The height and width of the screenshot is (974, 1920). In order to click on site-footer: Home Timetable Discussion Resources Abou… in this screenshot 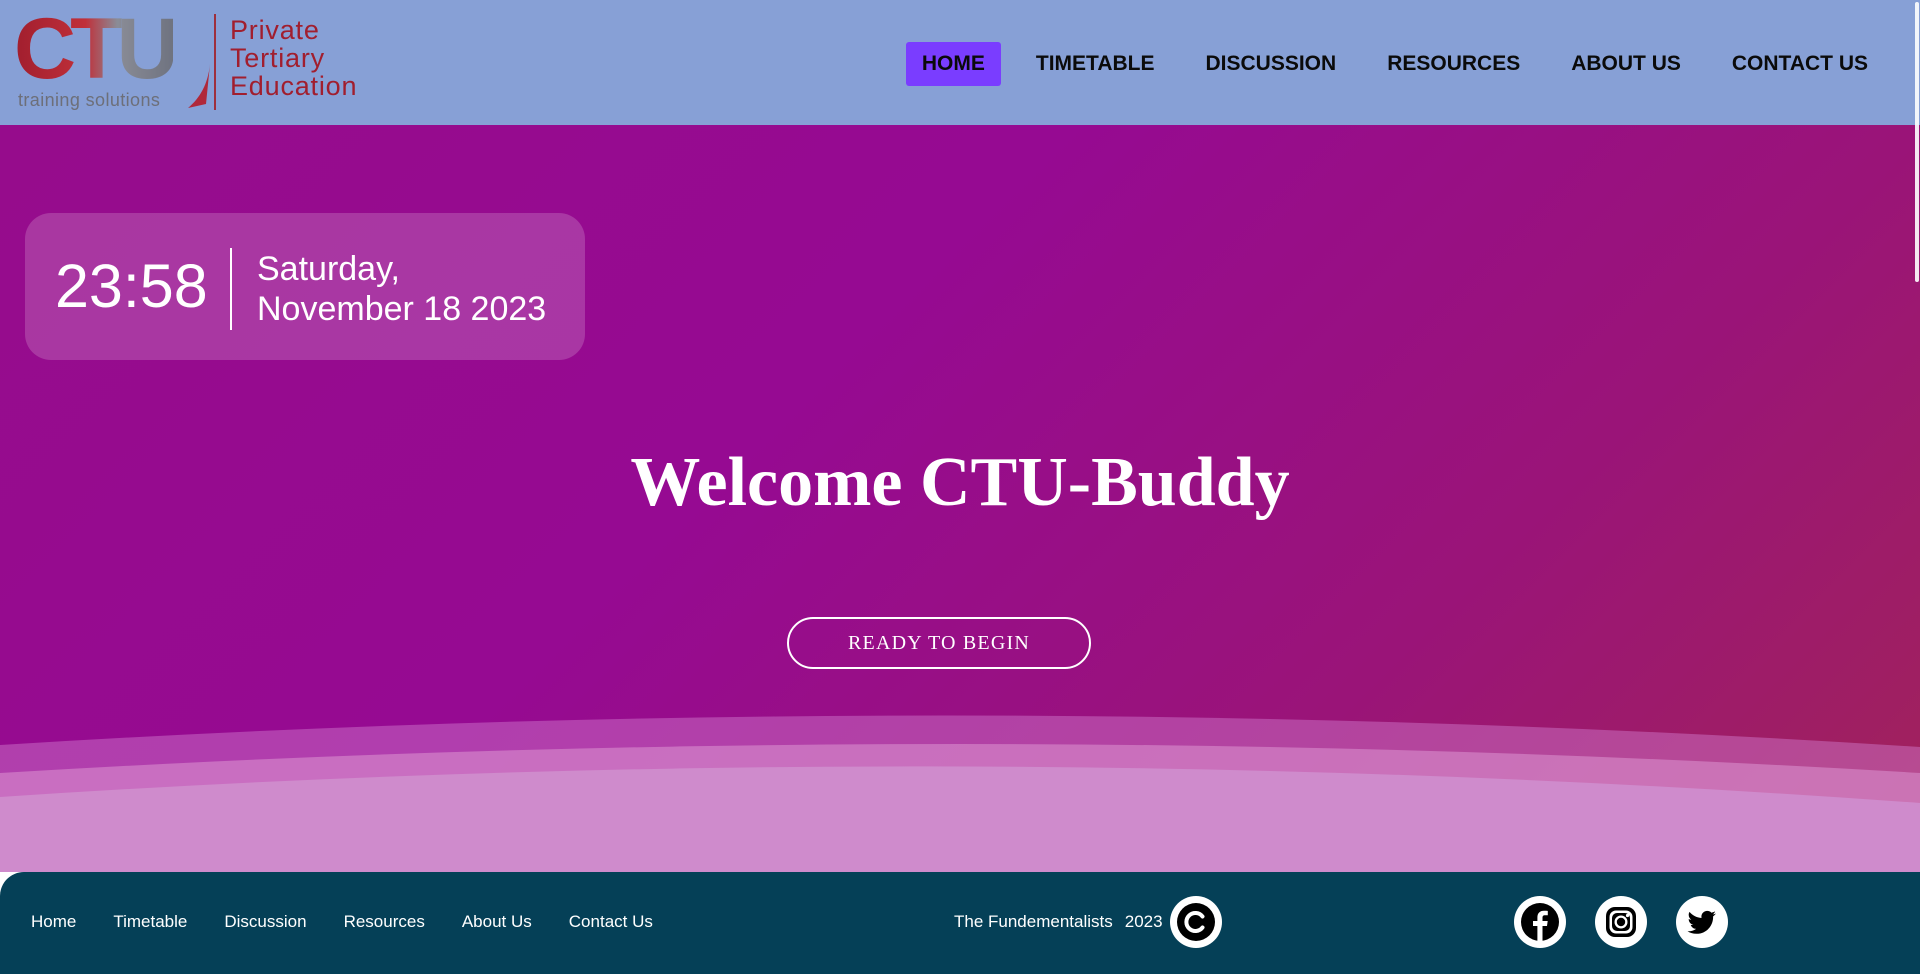, I will do `click(960, 923)`.